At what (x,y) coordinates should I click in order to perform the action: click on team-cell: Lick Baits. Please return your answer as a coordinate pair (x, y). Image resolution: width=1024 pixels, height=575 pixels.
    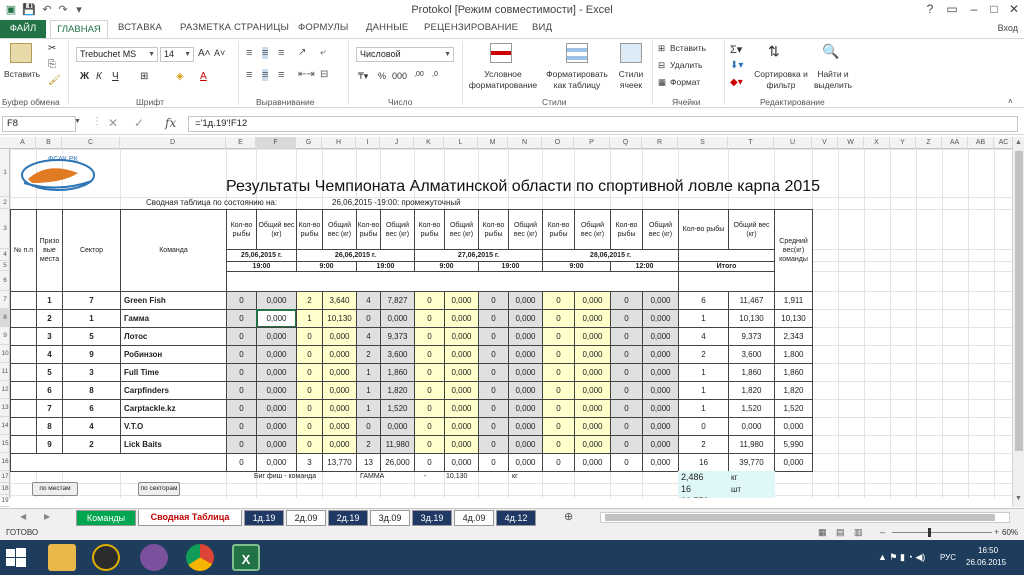
    Looking at the image, I should click on (173, 444).